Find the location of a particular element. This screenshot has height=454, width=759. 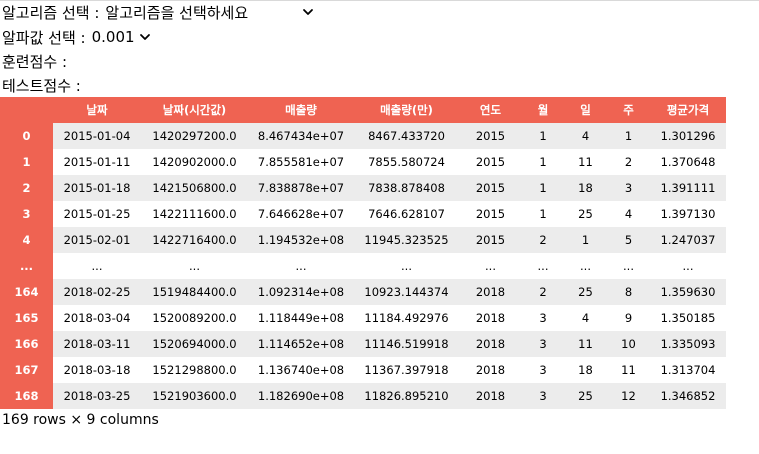

alpha-select-label: 알파값 선택 : is located at coordinates (44, 37).